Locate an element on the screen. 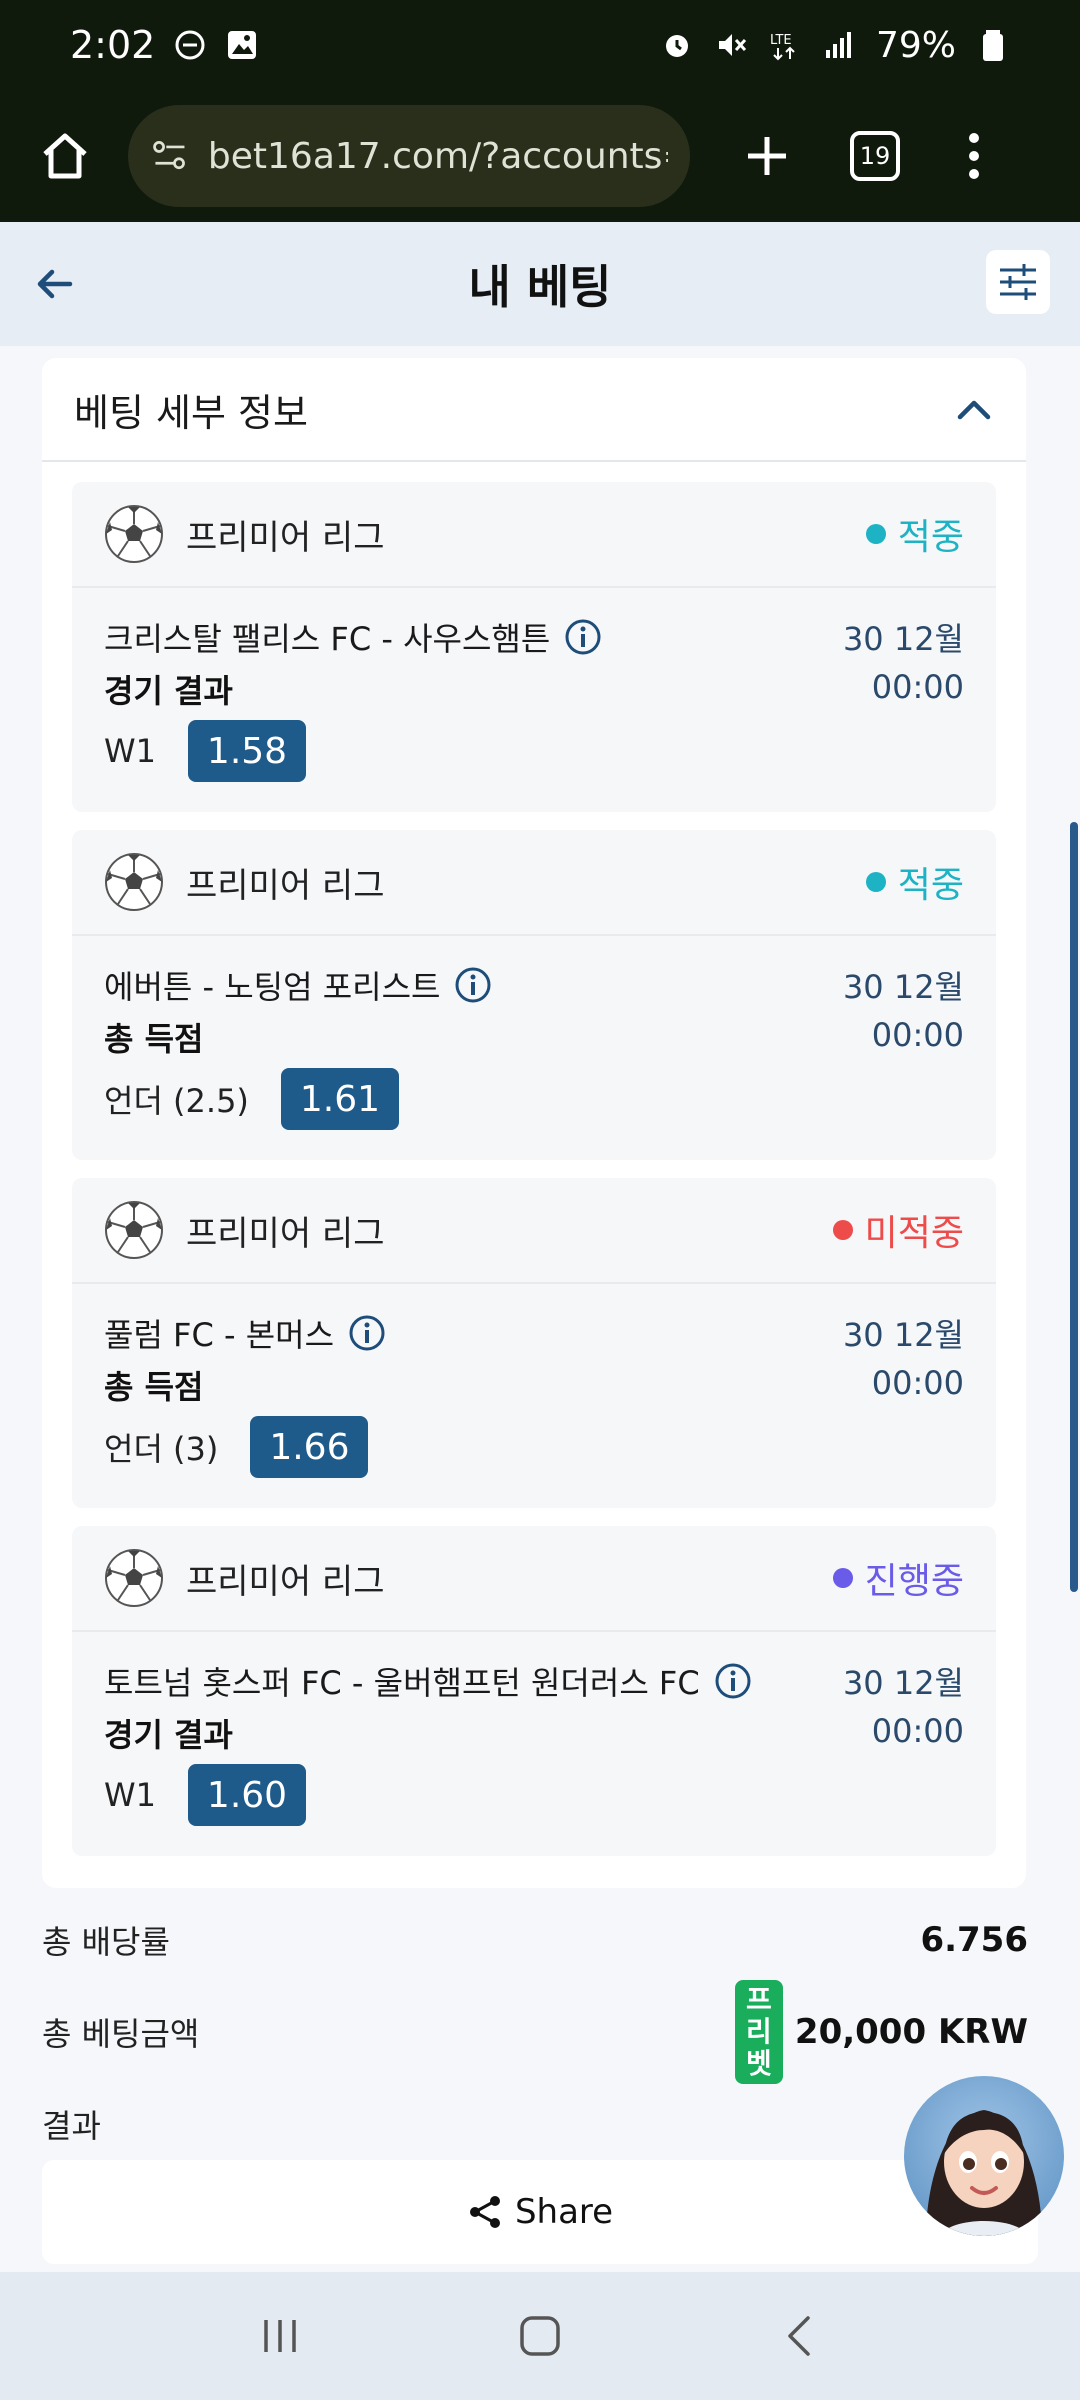 The width and height of the screenshot is (1080, 2400). browser-toolbar: bet16a17.com/?accounts=9 19 is located at coordinates (540, 156).